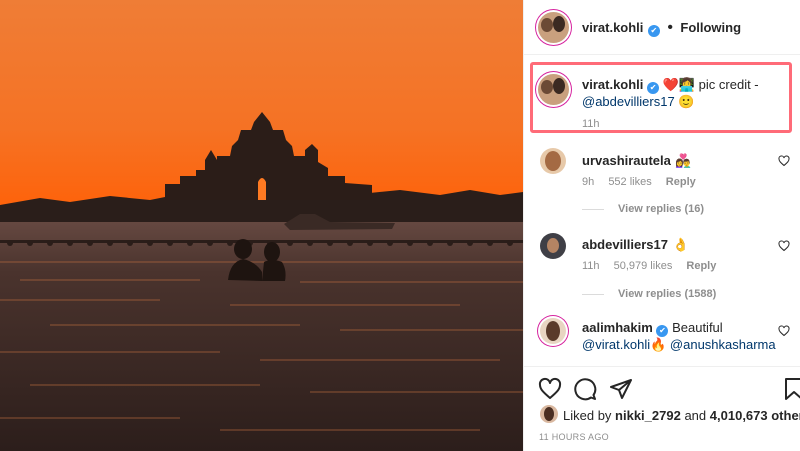 This screenshot has width=800, height=451. Describe the element at coordinates (553, 27) in the screenshot. I see `author-avatar` at that location.